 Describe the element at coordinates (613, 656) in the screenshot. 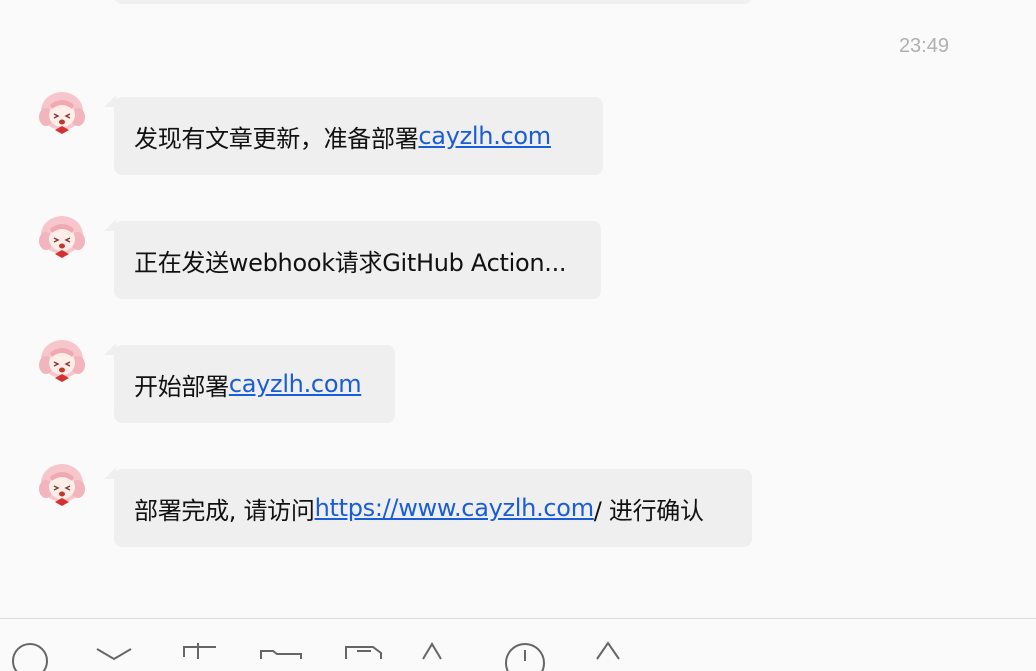

I see `bell-icon` at that location.